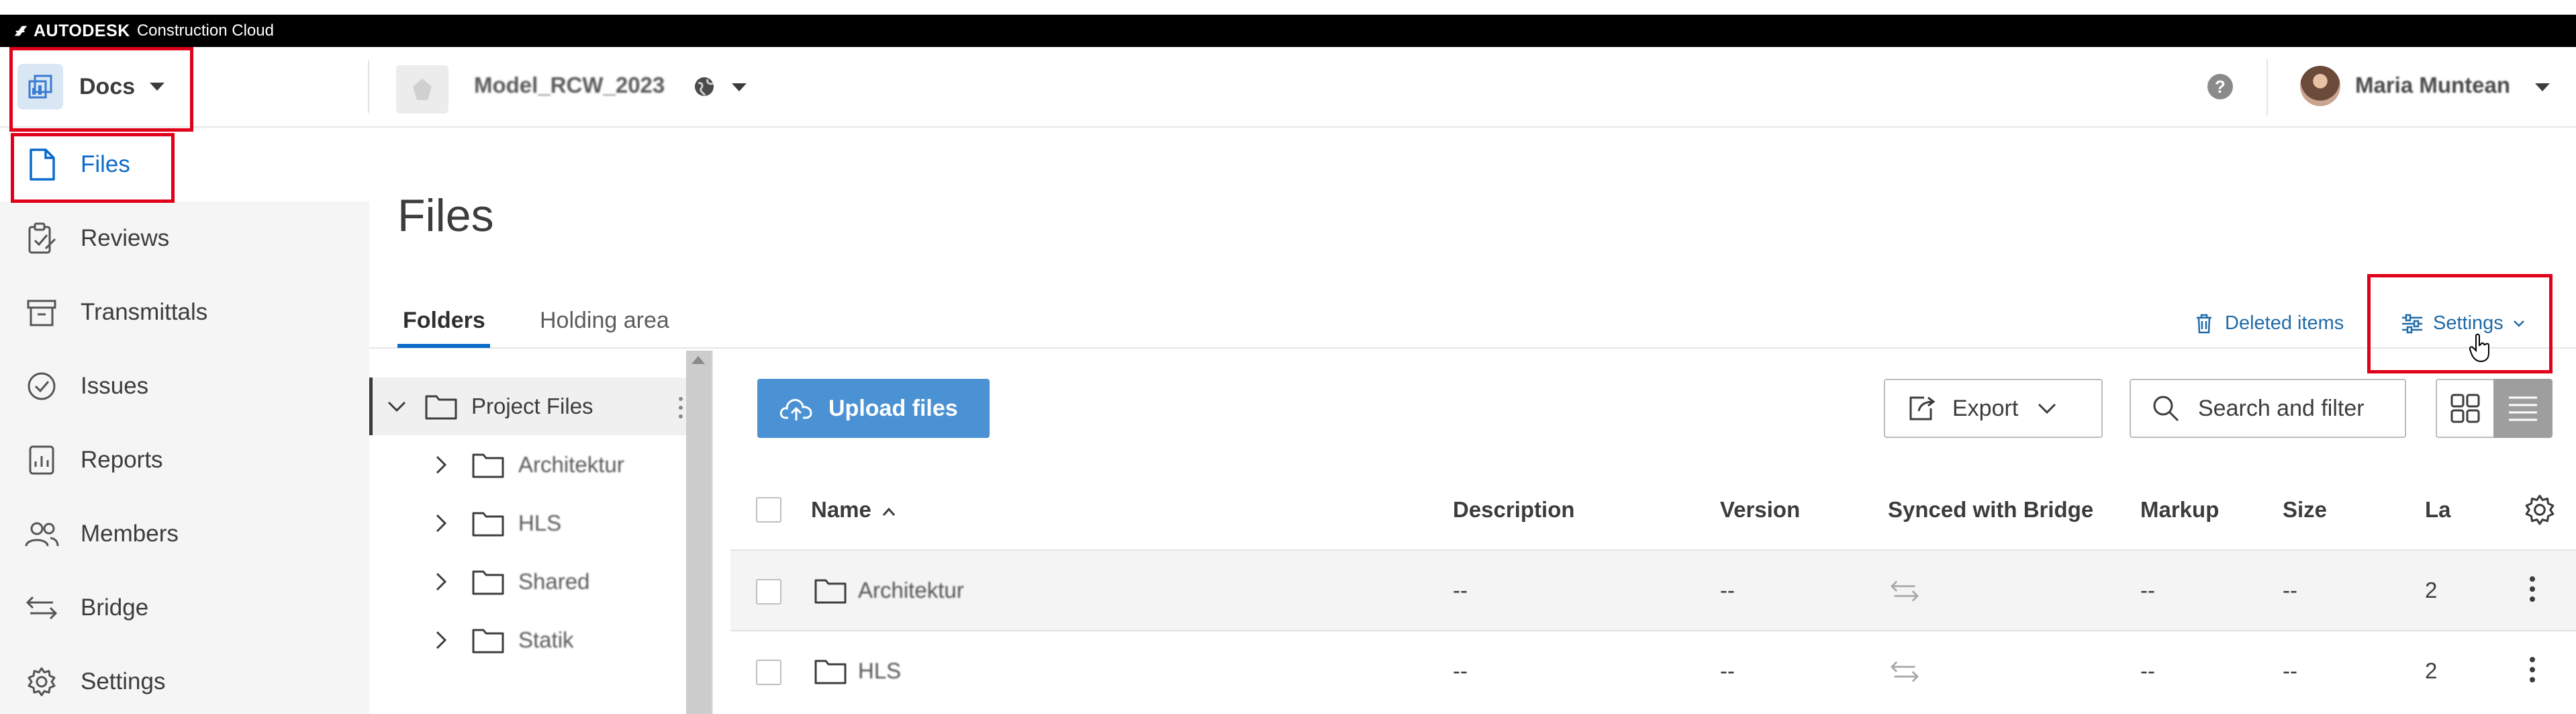 This screenshot has width=2576, height=714. I want to click on row-name: HLS, so click(879, 671).